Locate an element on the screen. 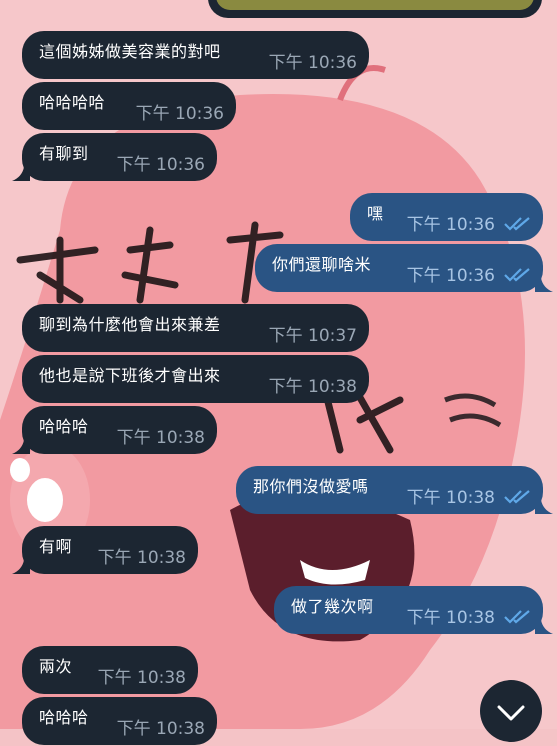 This screenshot has height=746, width=557. media-thumbnail is located at coordinates (375, 5).